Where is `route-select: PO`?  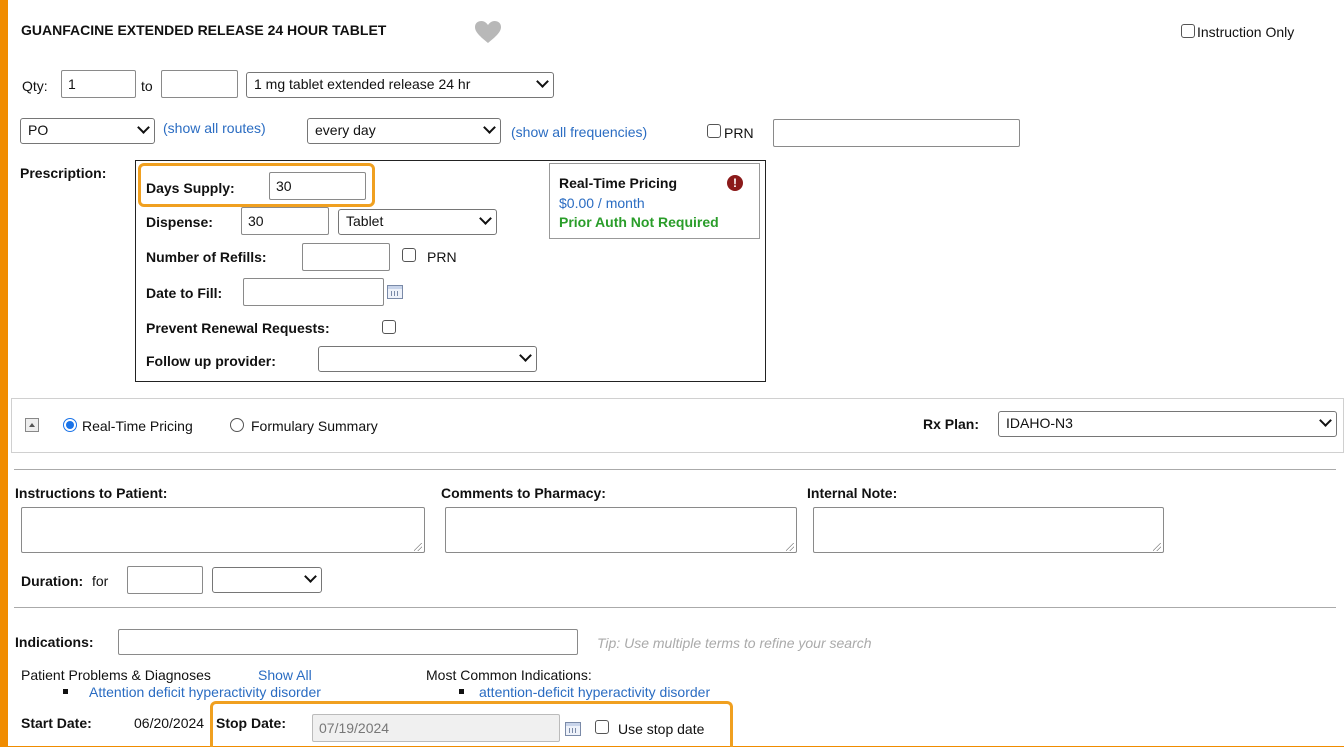 route-select: PO is located at coordinates (87, 131).